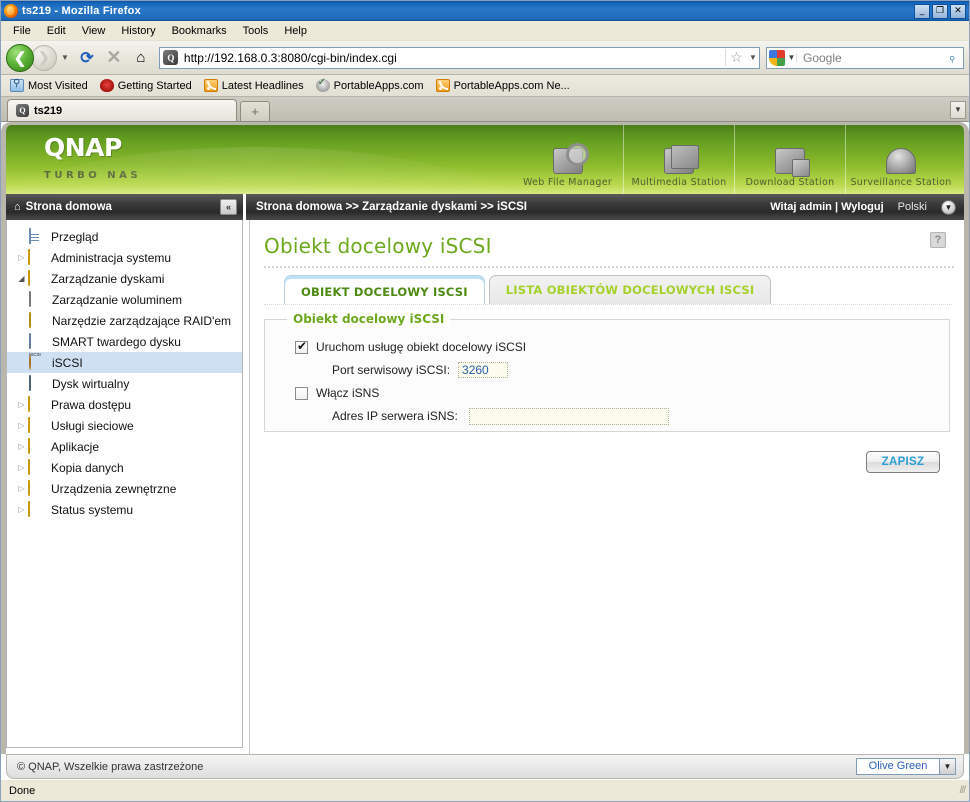 The image size is (970, 802). Describe the element at coordinates (256, 31) in the screenshot. I see `menu-item-tools: Tools` at that location.